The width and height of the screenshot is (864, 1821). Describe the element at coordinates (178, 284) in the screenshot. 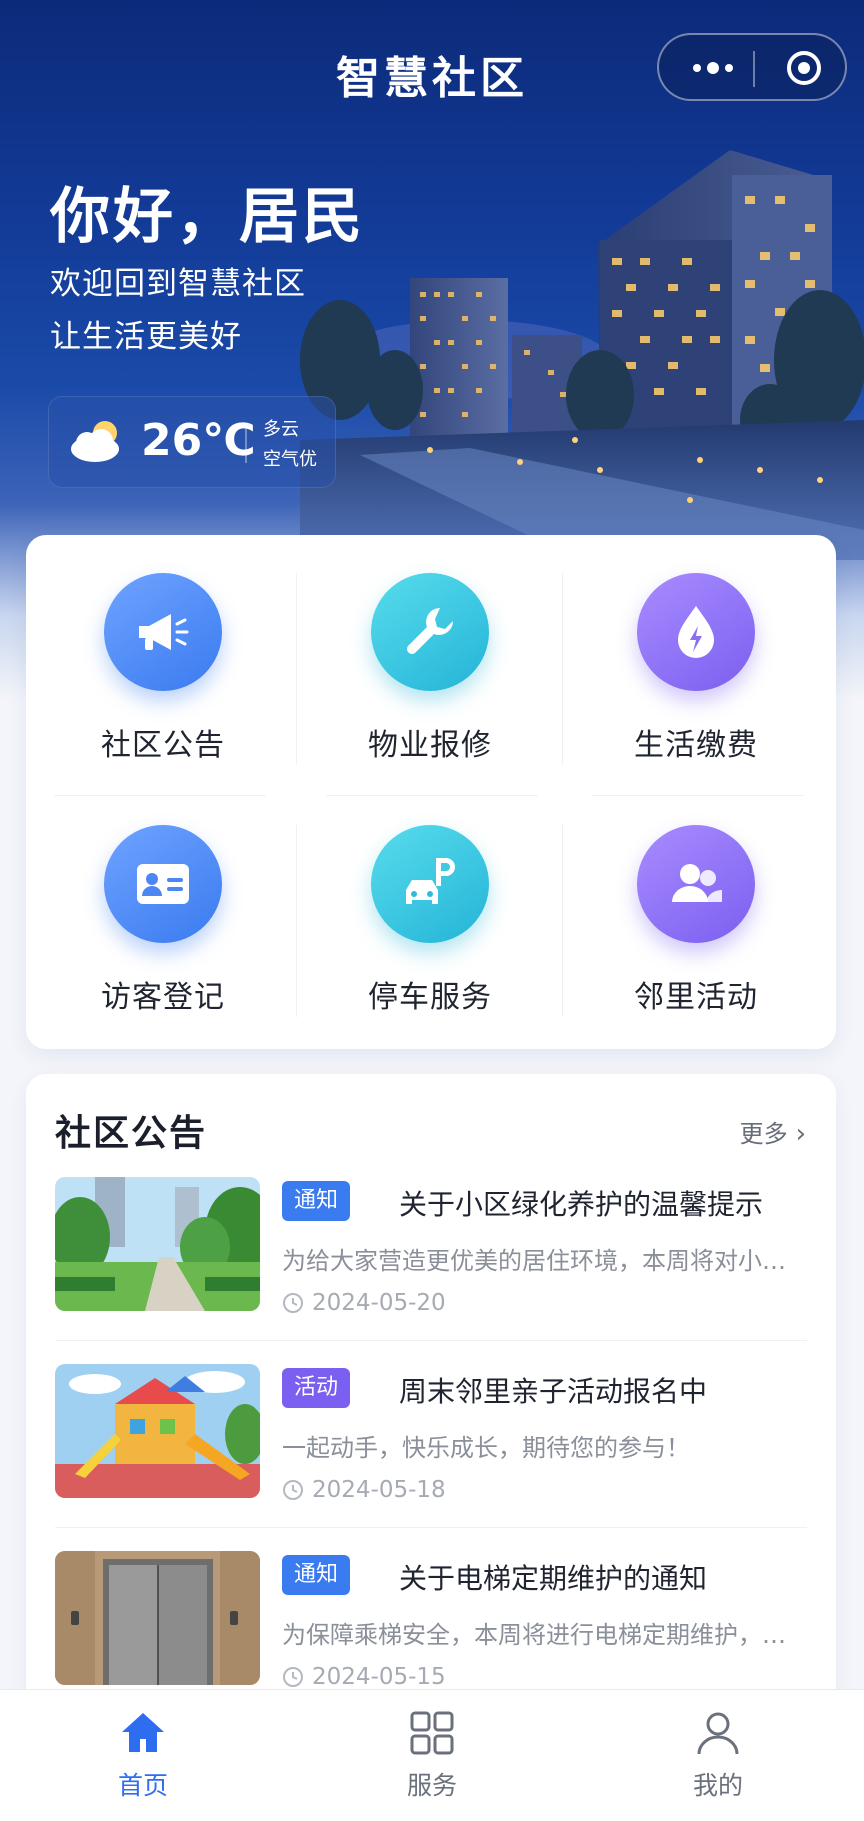

I see `greeting-subtitle-1: 欢迎回到智慧社区` at that location.